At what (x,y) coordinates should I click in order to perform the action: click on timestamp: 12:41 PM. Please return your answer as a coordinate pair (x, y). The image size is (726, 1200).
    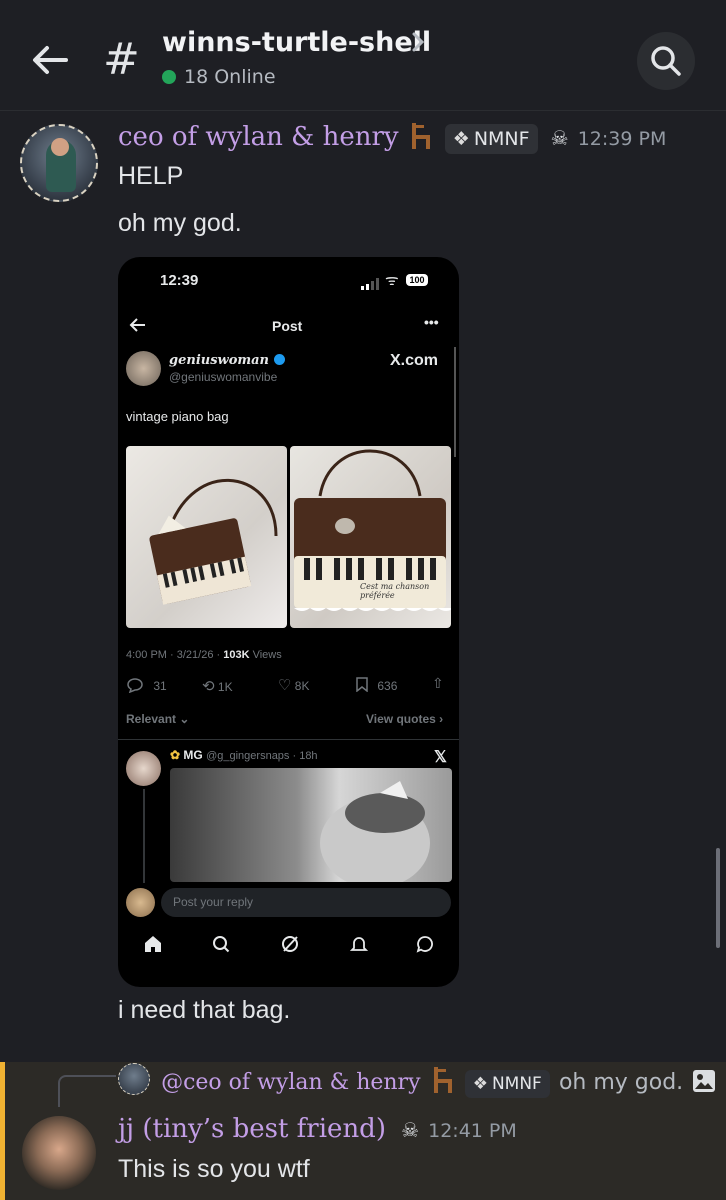
    Looking at the image, I should click on (472, 1131).